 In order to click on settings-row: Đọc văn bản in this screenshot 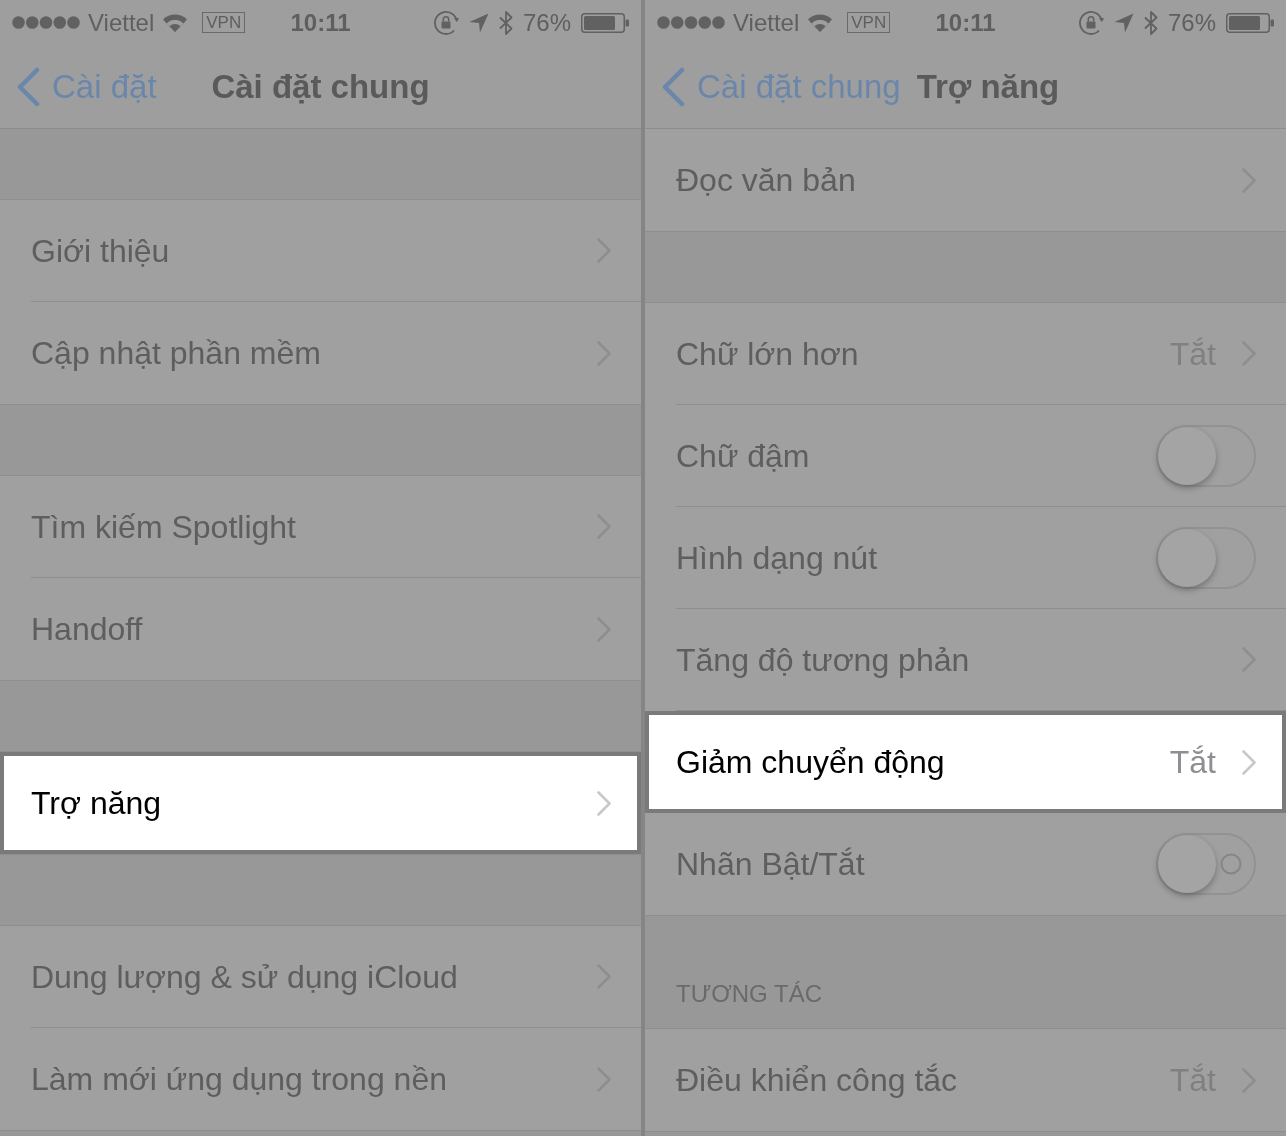, I will do `click(965, 180)`.